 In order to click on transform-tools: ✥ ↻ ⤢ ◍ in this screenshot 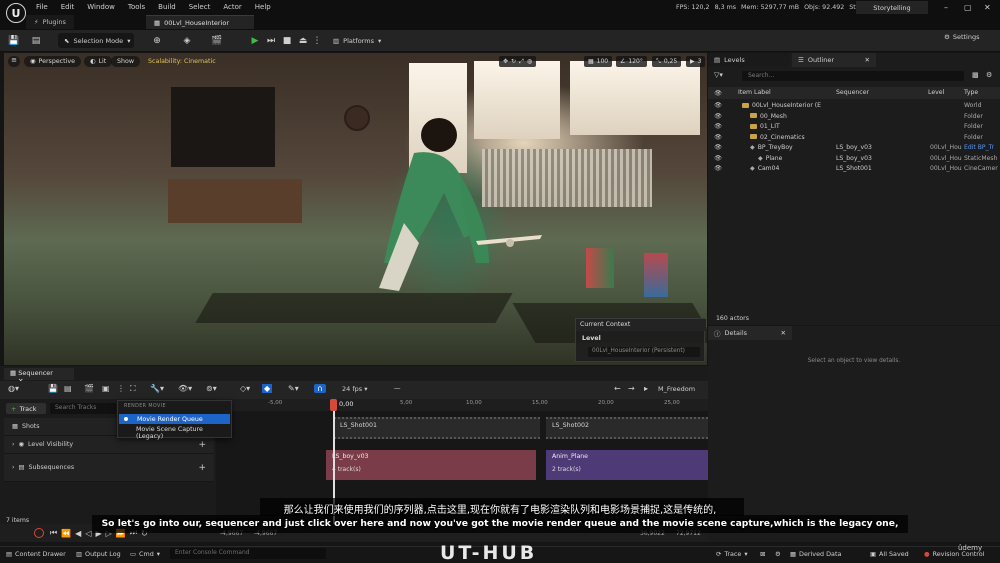, I will do `click(518, 61)`.